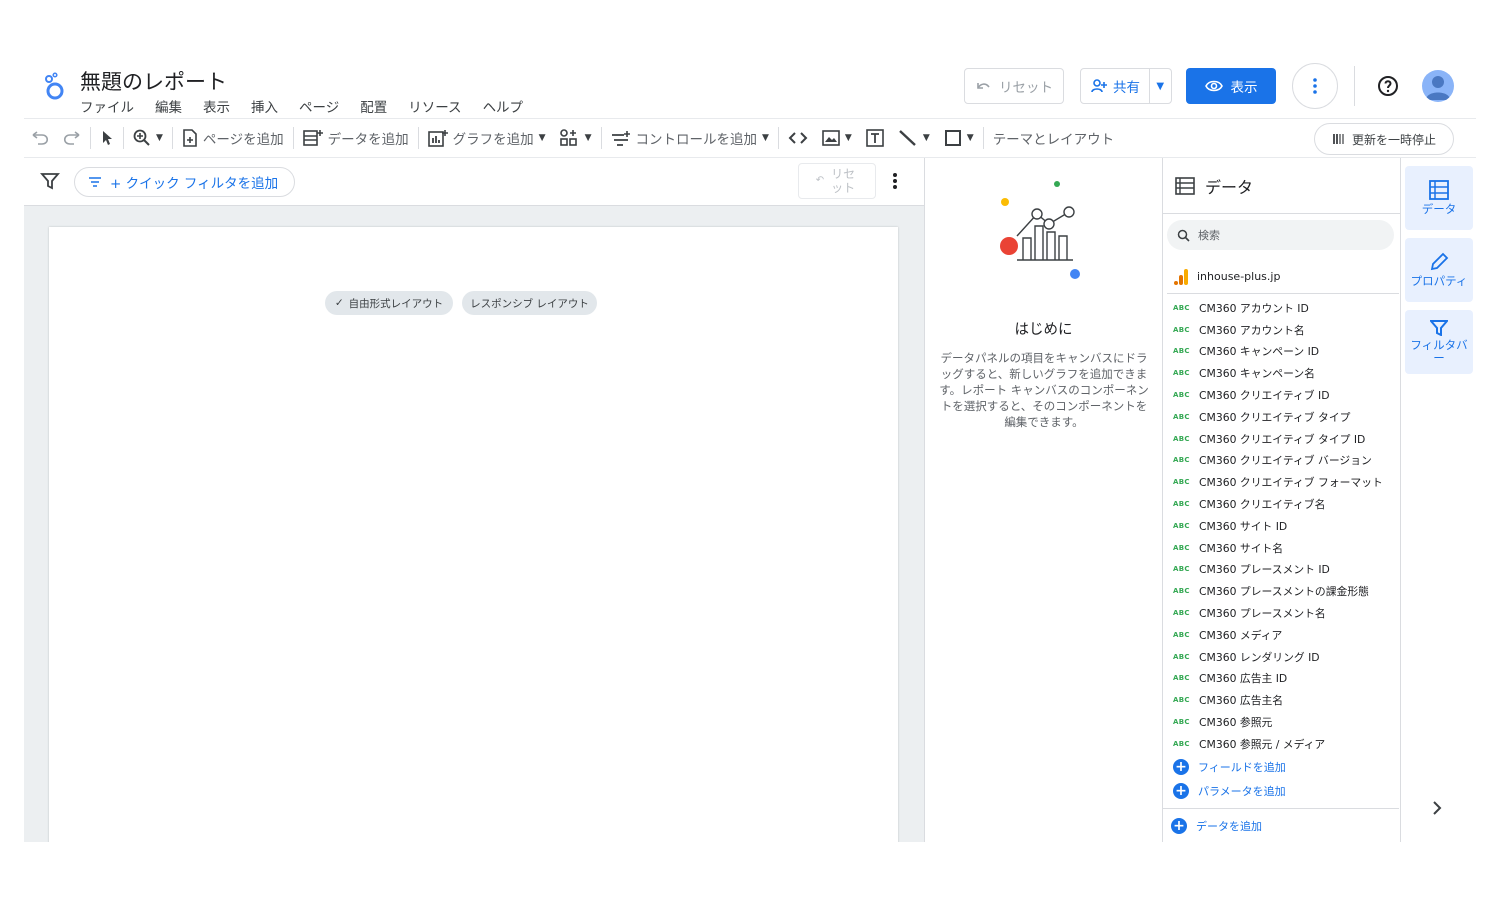 Image resolution: width=1500 pixels, height=900 pixels. What do you see at coordinates (72, 138) in the screenshot?
I see `redo-button` at bounding box center [72, 138].